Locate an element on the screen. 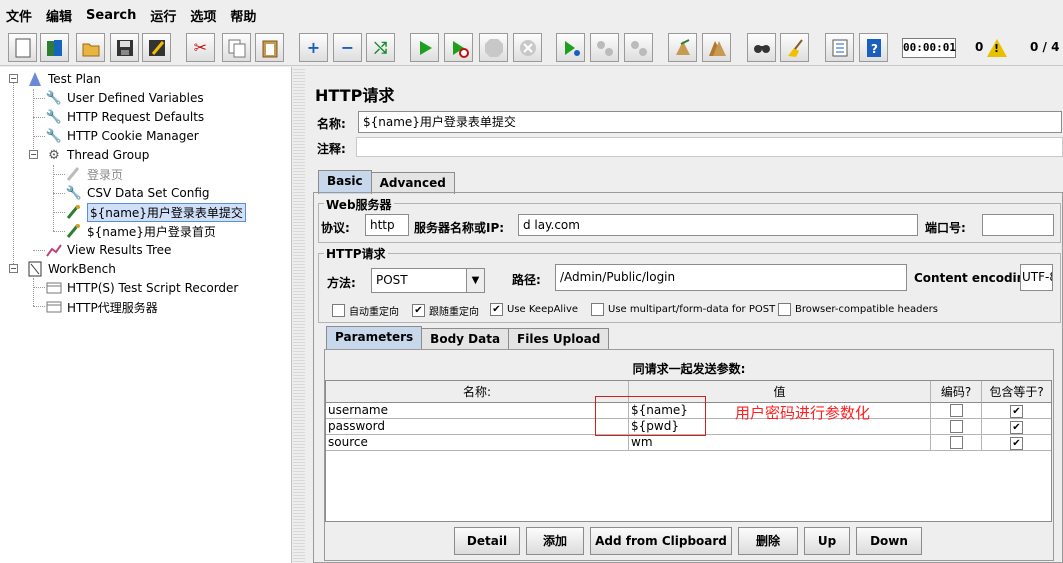 The image size is (1063, 563). tree-node-http-request-defaults: 🔧 HTTP Request Defaults is located at coordinates (124, 117).